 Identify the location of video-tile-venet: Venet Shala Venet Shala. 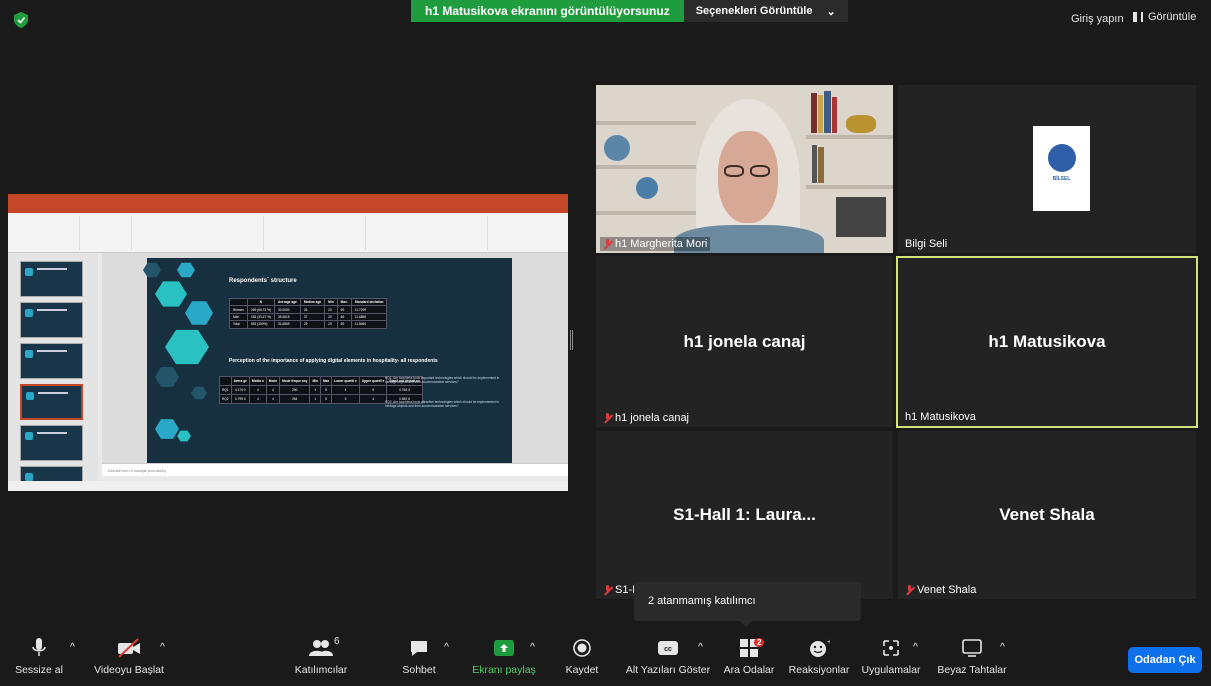
(1047, 515).